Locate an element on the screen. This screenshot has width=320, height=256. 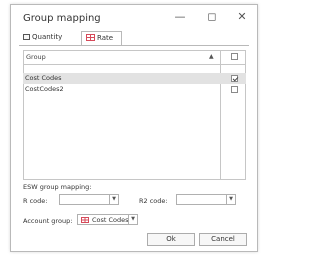
row-label: Cost Codes is located at coordinates (43, 78).